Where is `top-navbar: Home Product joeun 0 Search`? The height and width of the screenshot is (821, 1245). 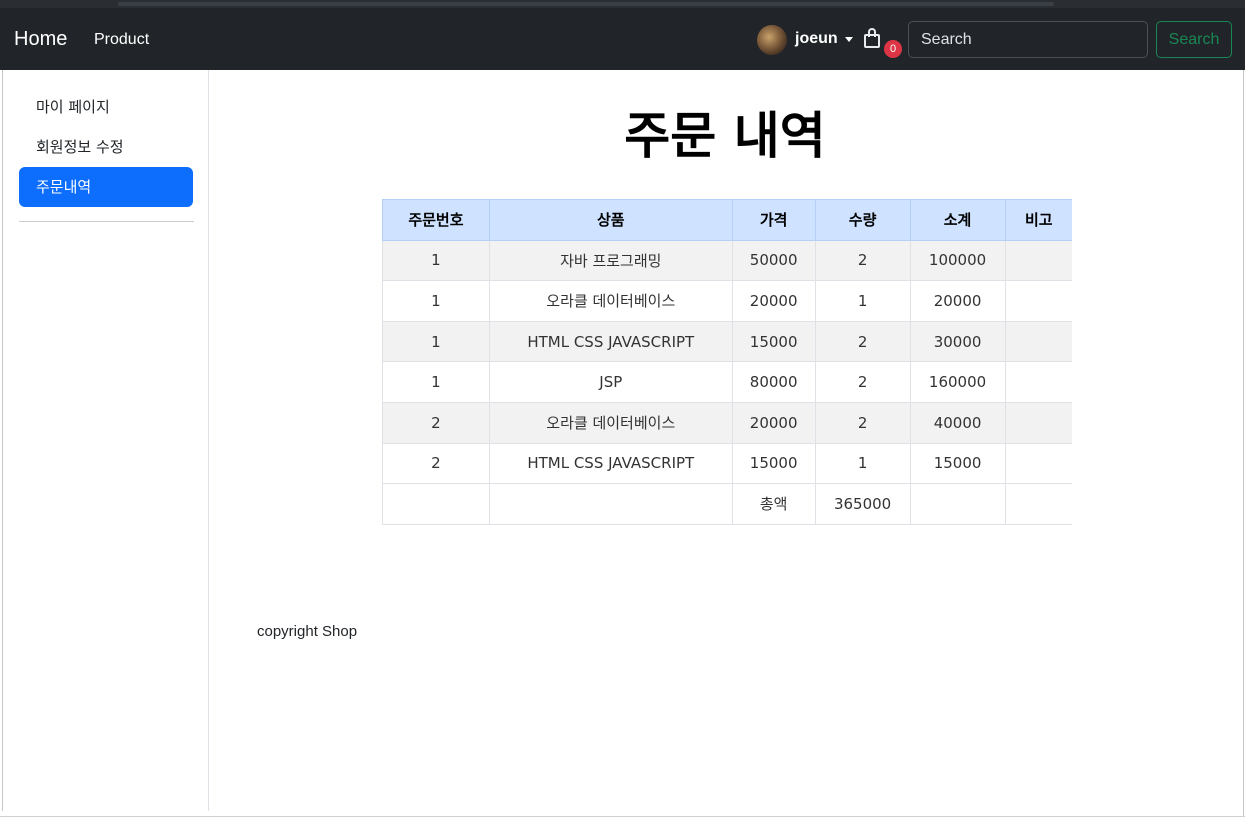
top-navbar: Home Product joeun 0 Search is located at coordinates (622, 39).